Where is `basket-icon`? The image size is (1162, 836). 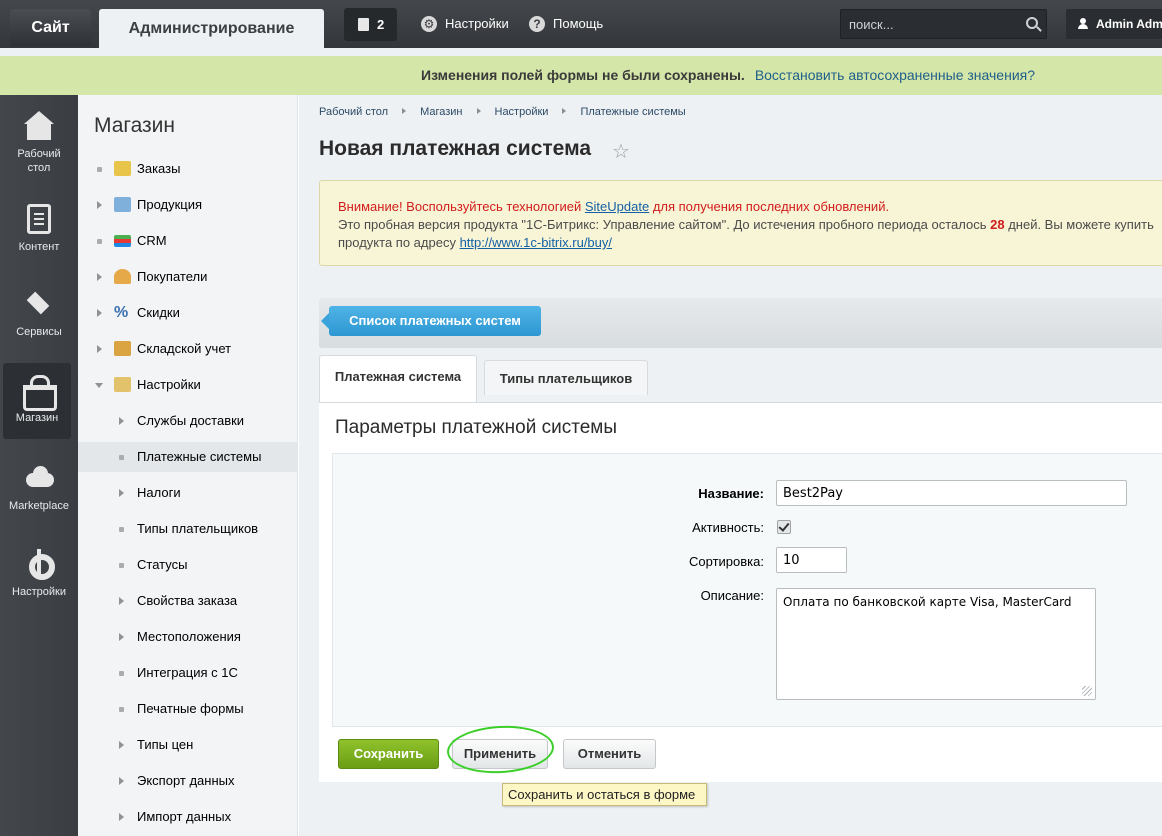 basket-icon is located at coordinates (39, 393).